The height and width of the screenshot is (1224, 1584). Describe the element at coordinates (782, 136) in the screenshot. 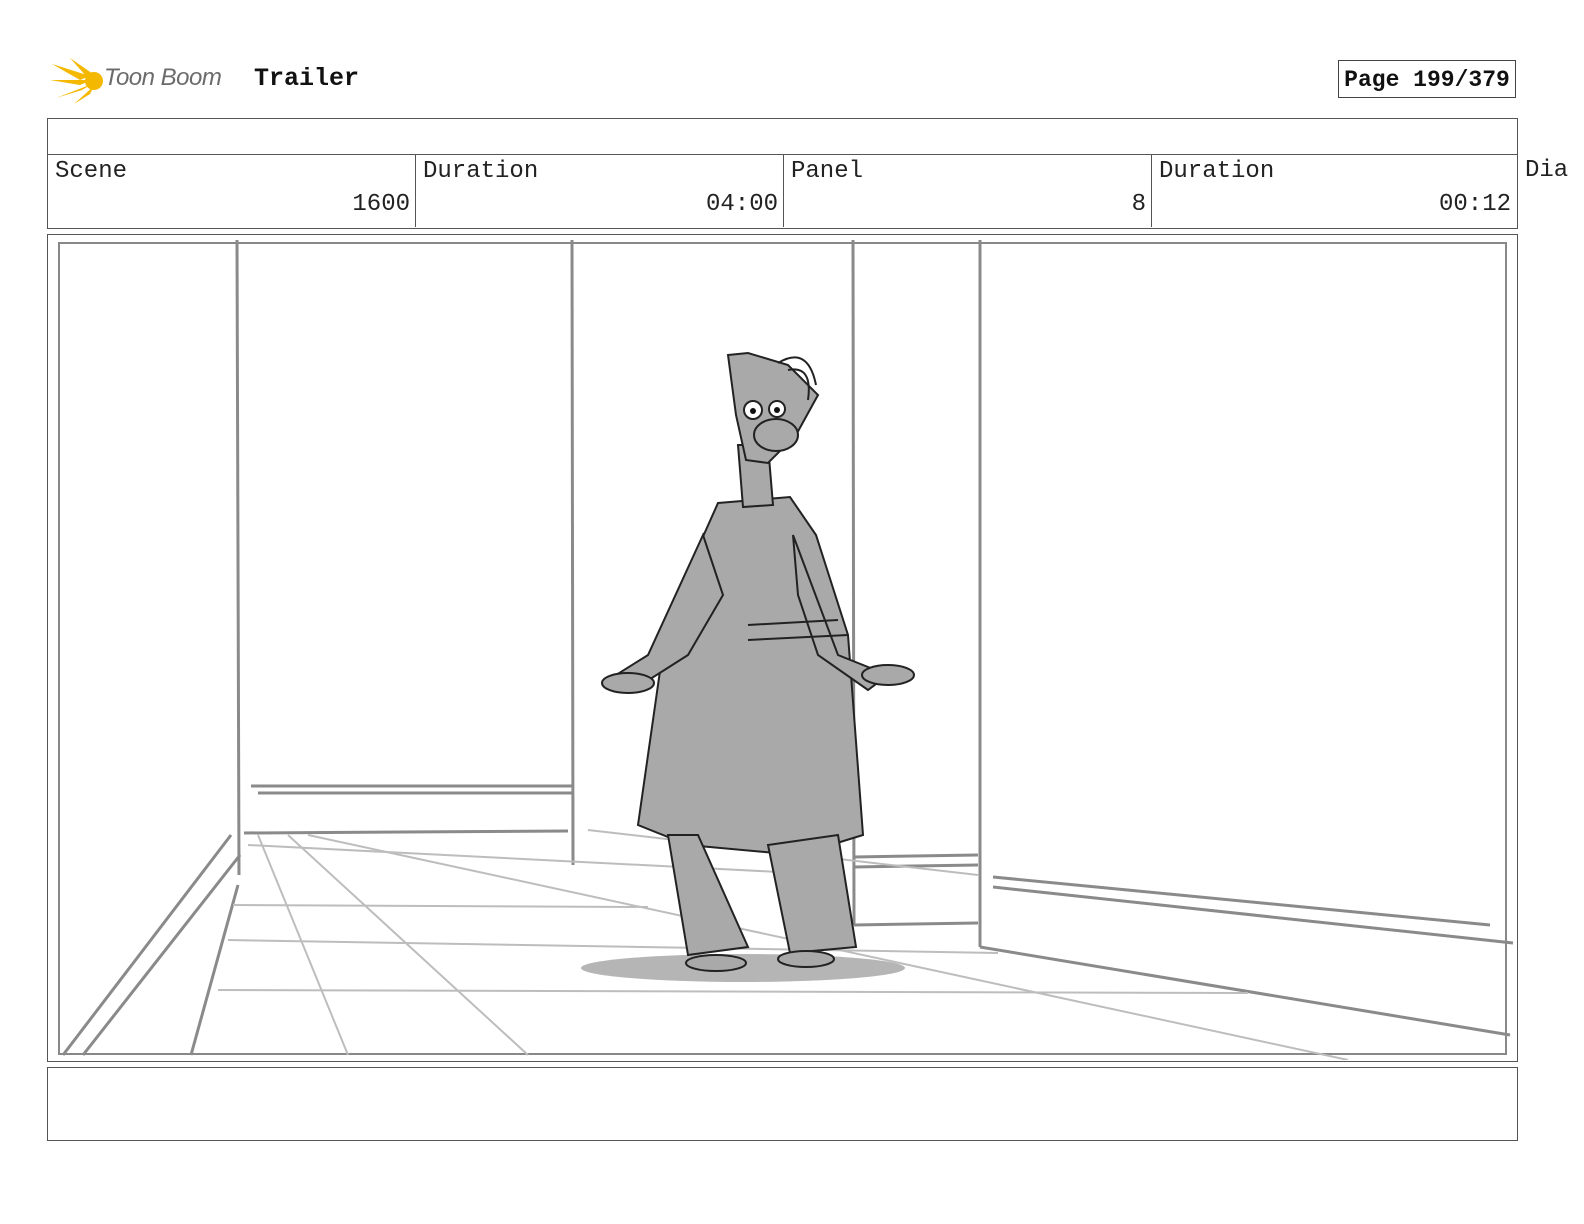

I see `header-bar` at that location.